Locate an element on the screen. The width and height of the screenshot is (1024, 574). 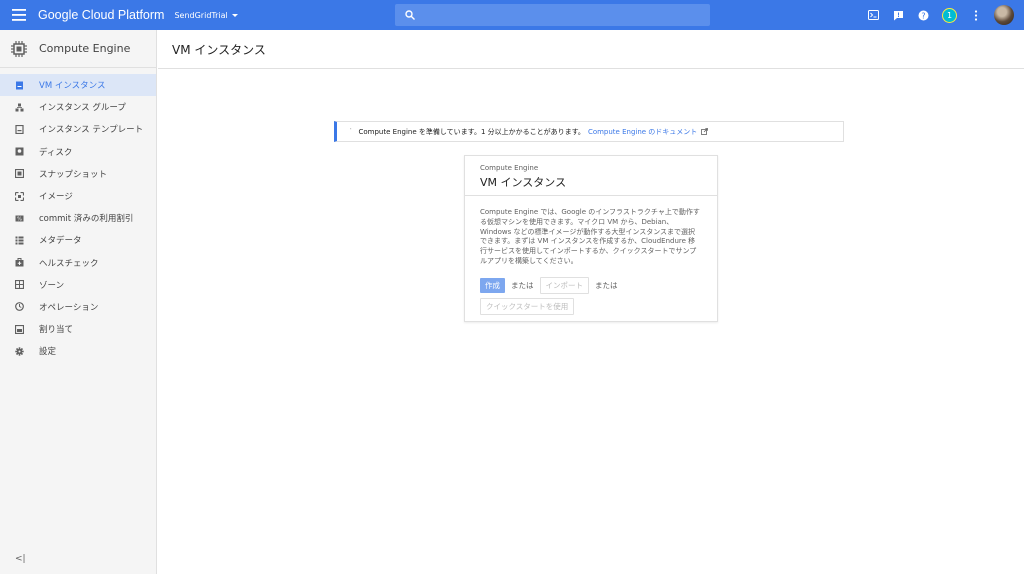
sidebar-item-images: イメージ is located at coordinates (78, 196).